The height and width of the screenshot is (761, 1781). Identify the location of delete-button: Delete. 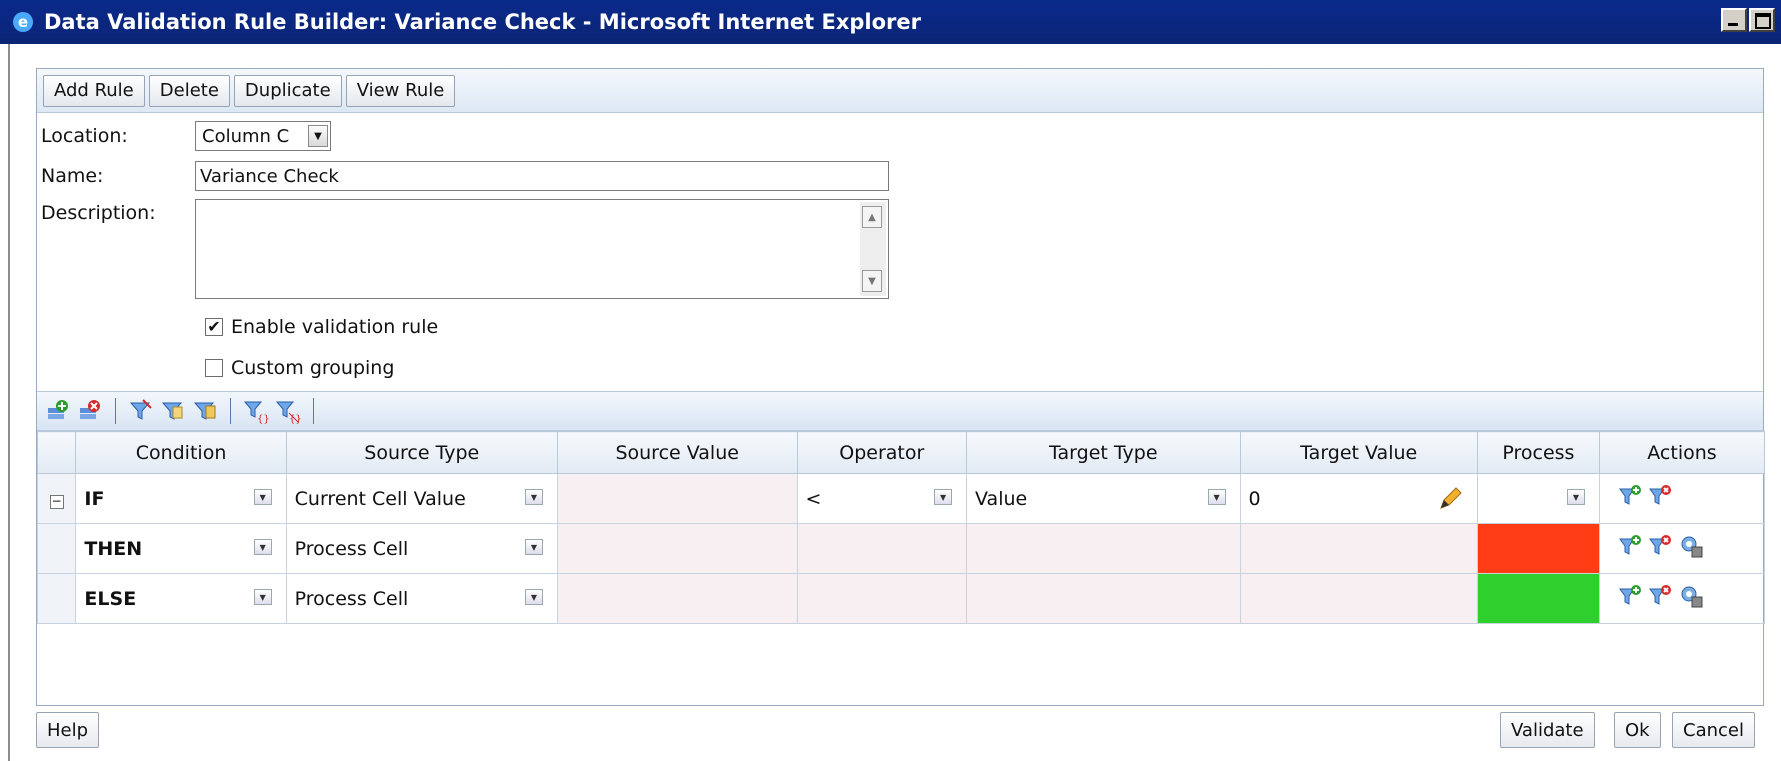
(189, 90).